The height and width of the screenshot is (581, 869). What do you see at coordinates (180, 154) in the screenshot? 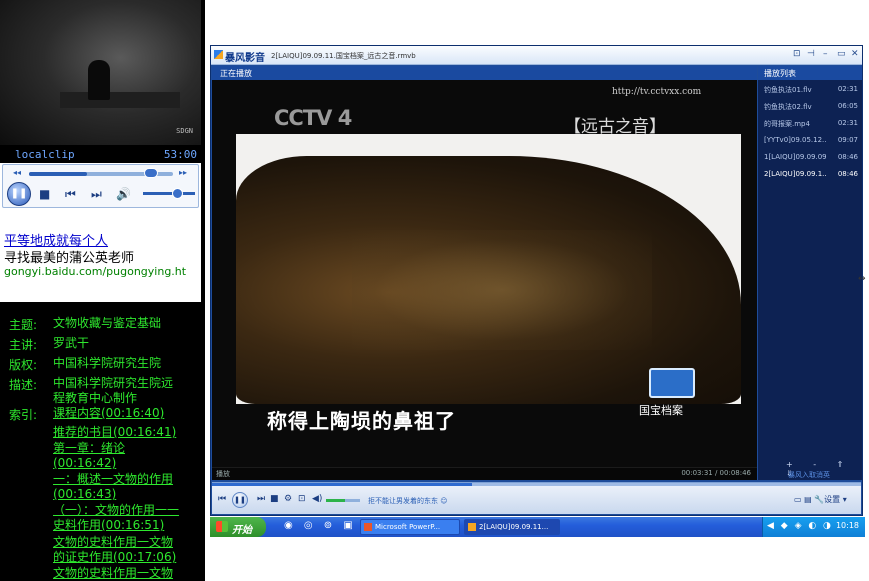
I see `clip-duration: 53:00` at bounding box center [180, 154].